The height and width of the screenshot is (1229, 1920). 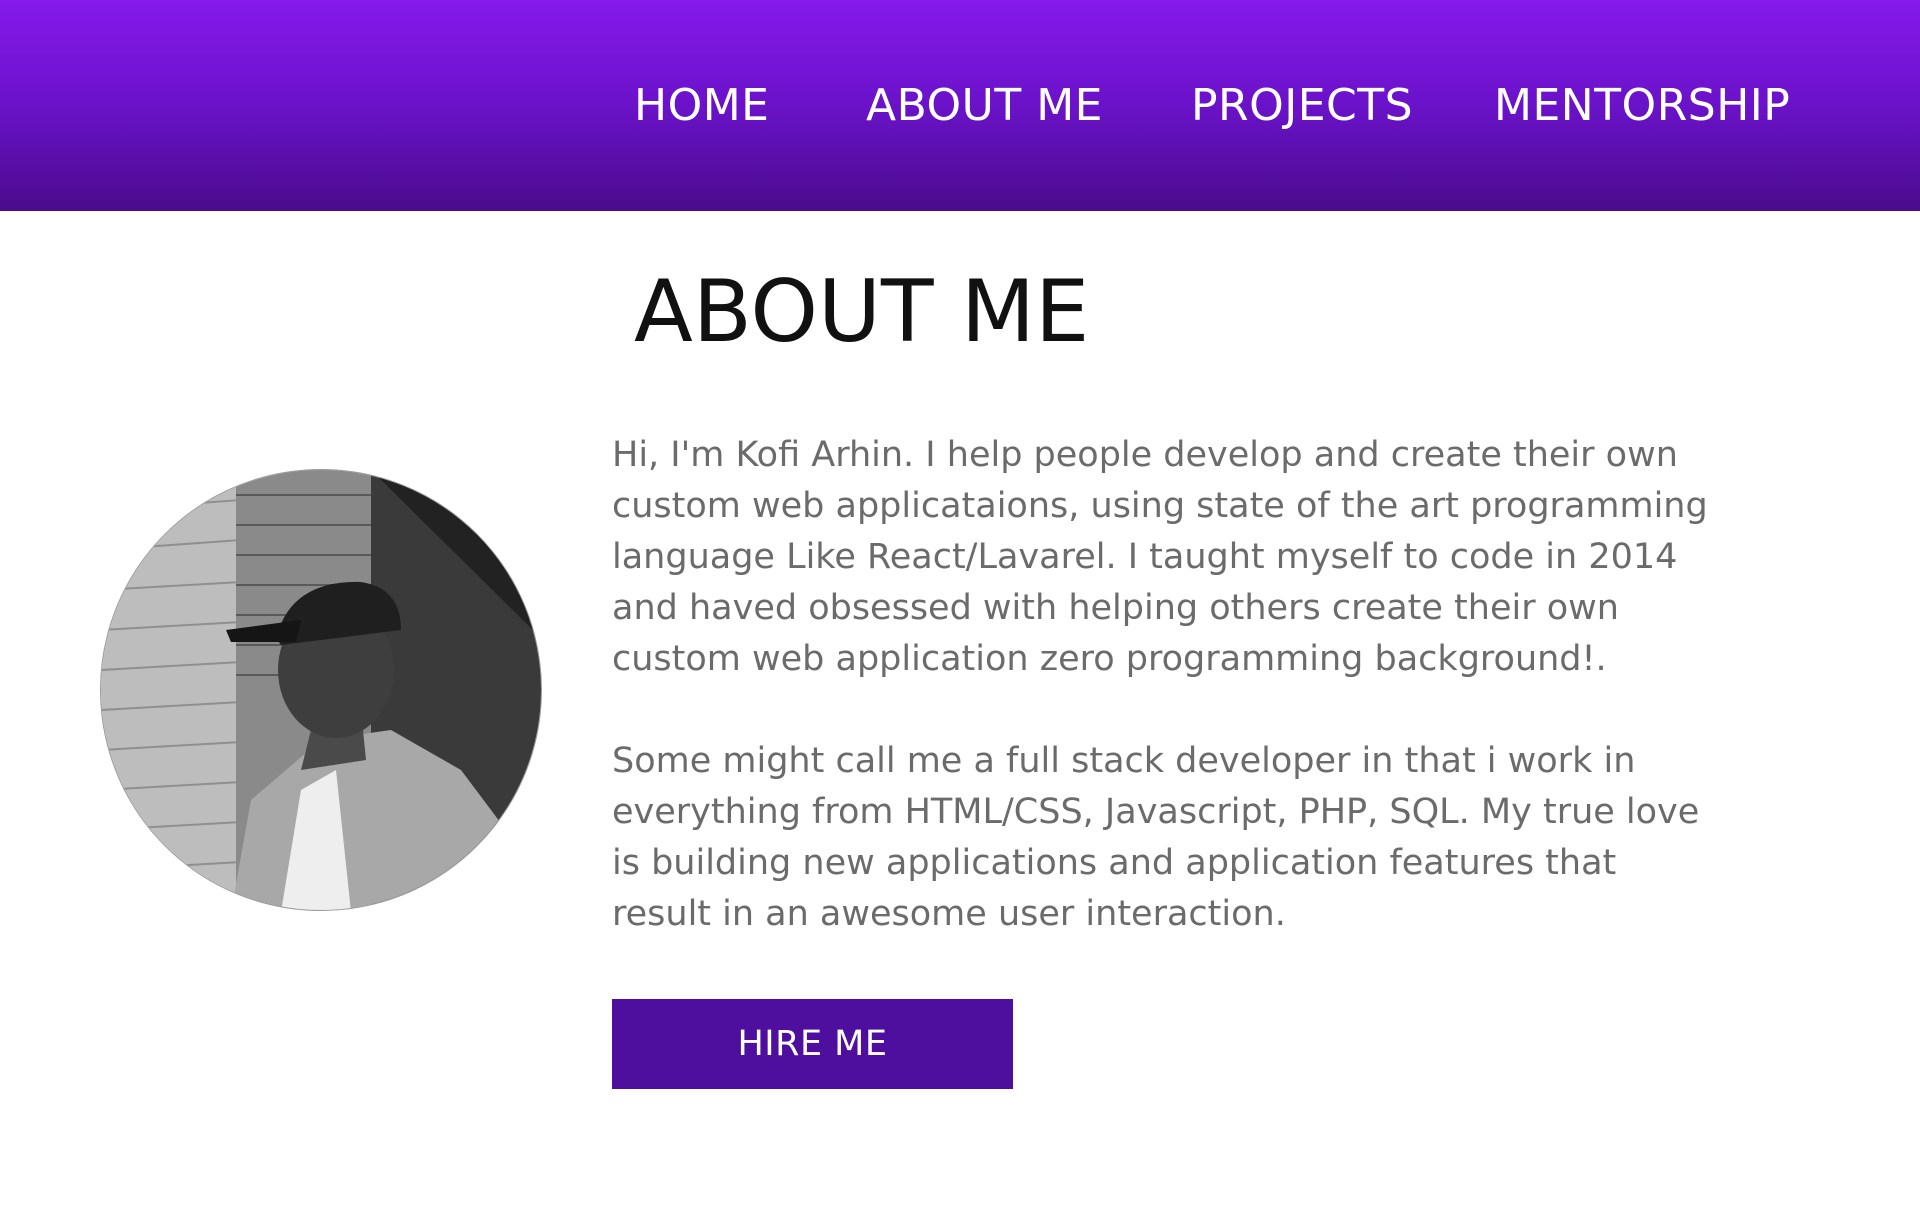 What do you see at coordinates (1642, 105) in the screenshot?
I see `nav-link-mentorship: MENTORSHIP` at bounding box center [1642, 105].